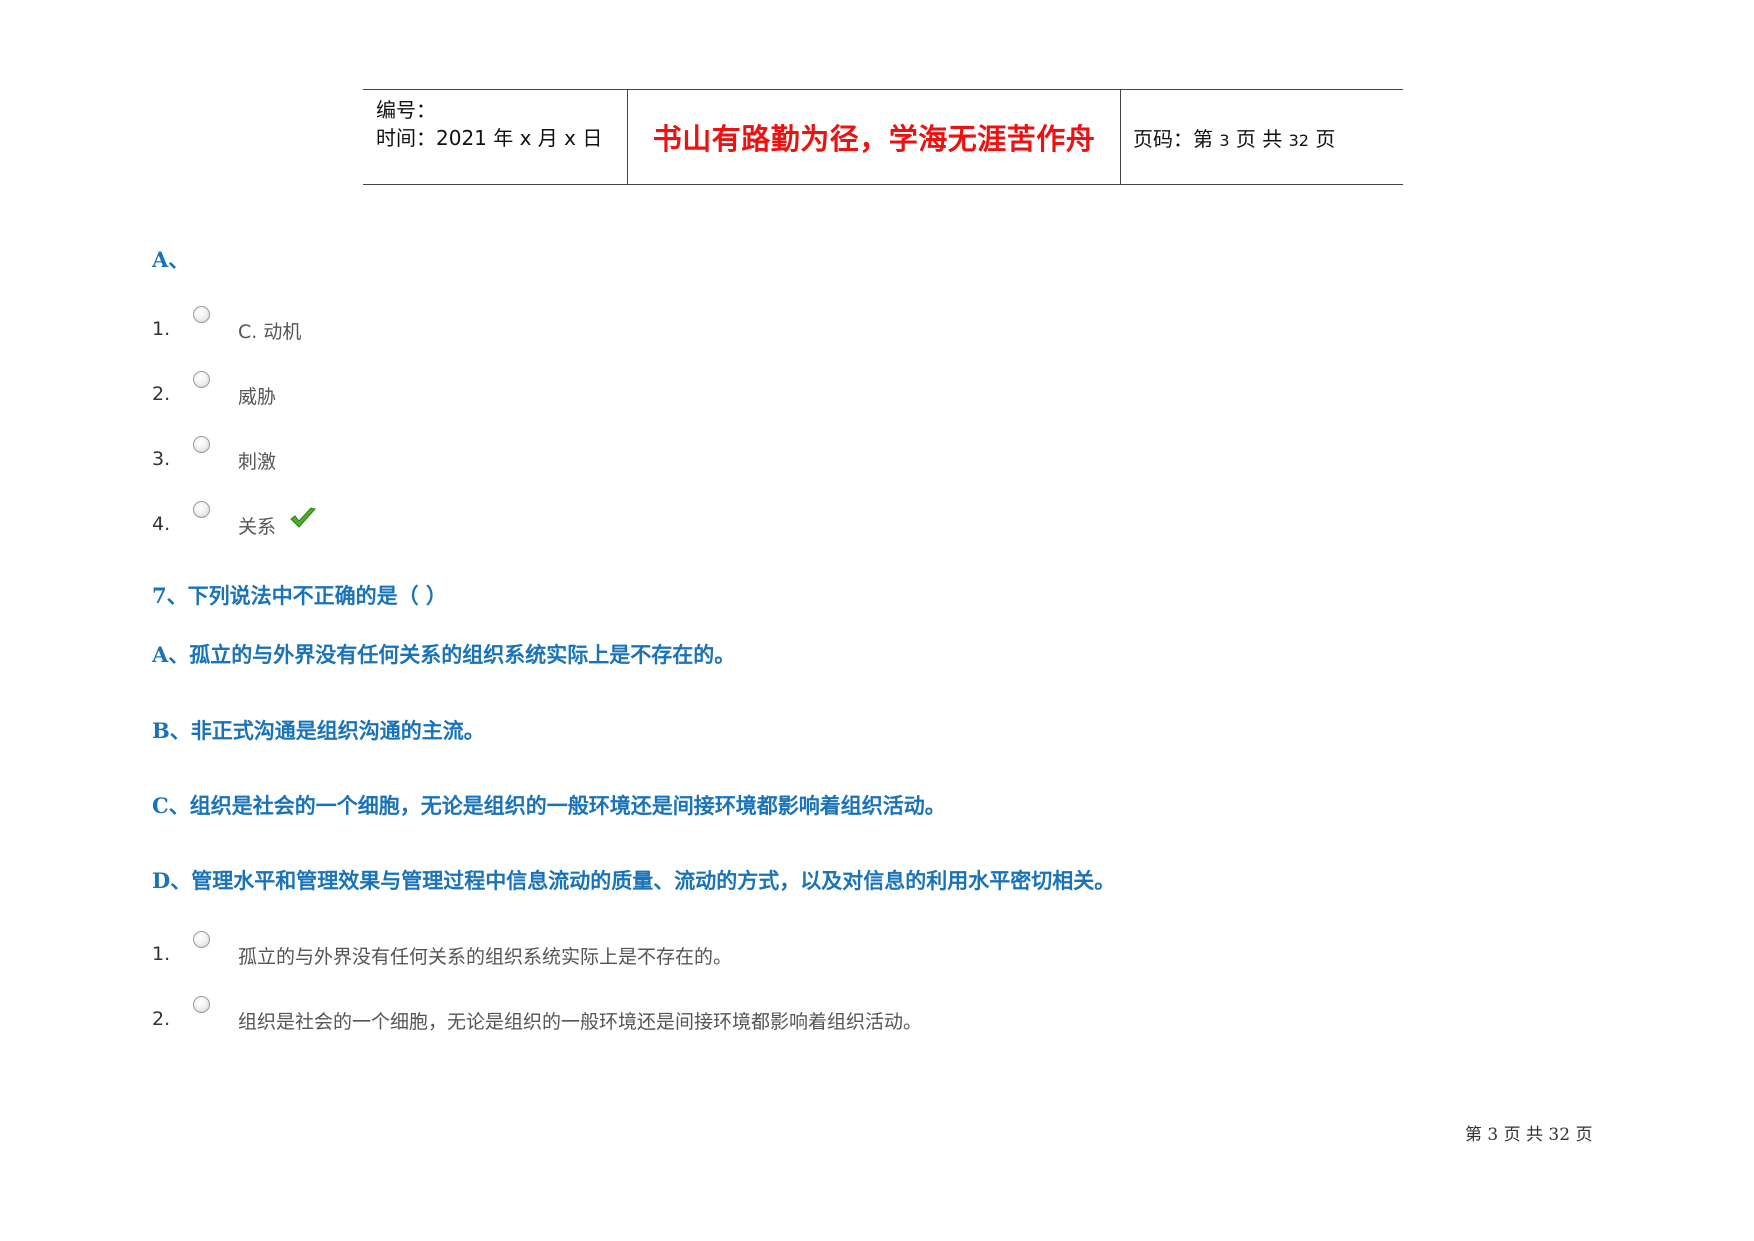  Describe the element at coordinates (406, 110) in the screenshot. I see `doc-number-label: 编号：` at that location.